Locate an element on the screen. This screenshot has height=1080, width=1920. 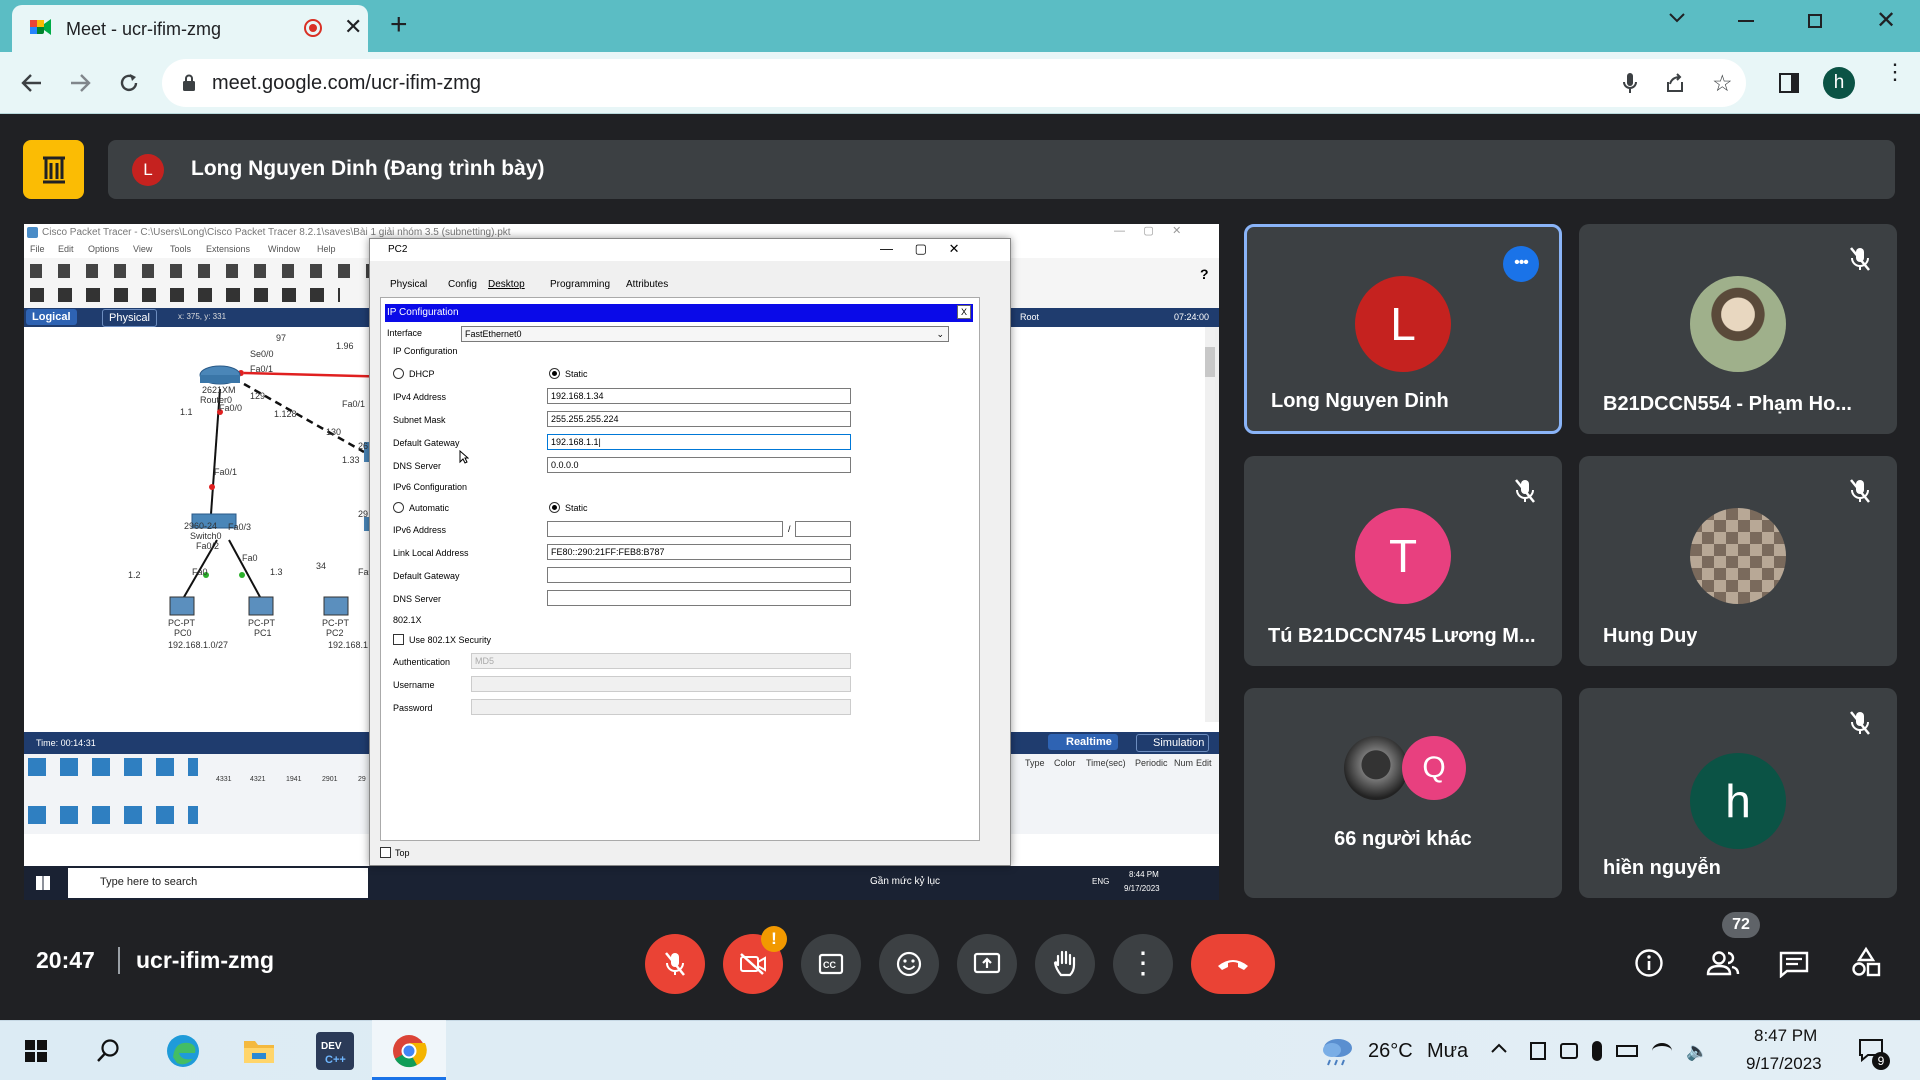
minimize-window-button is located at coordinates (1746, 21).